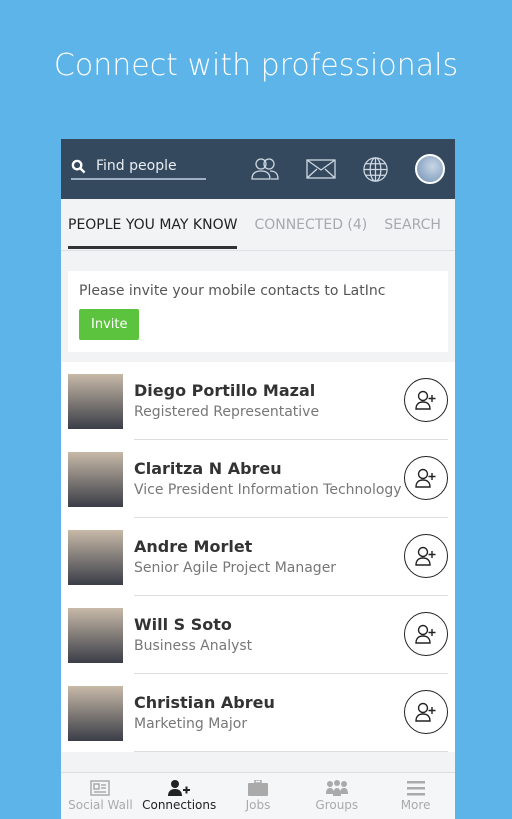 The image size is (512, 819). Describe the element at coordinates (78, 166) in the screenshot. I see `search-icon` at that location.